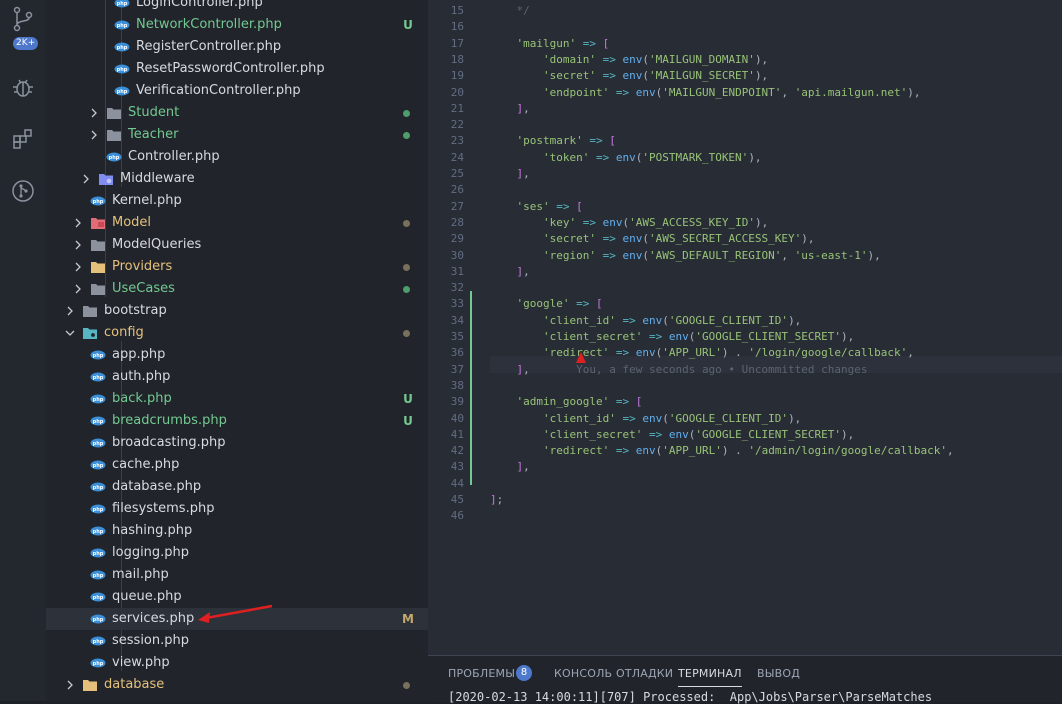 The image size is (1062, 704). Describe the element at coordinates (710, 676) in the screenshot. I see `panel-tab: ТЕРМИНАЛ` at that location.